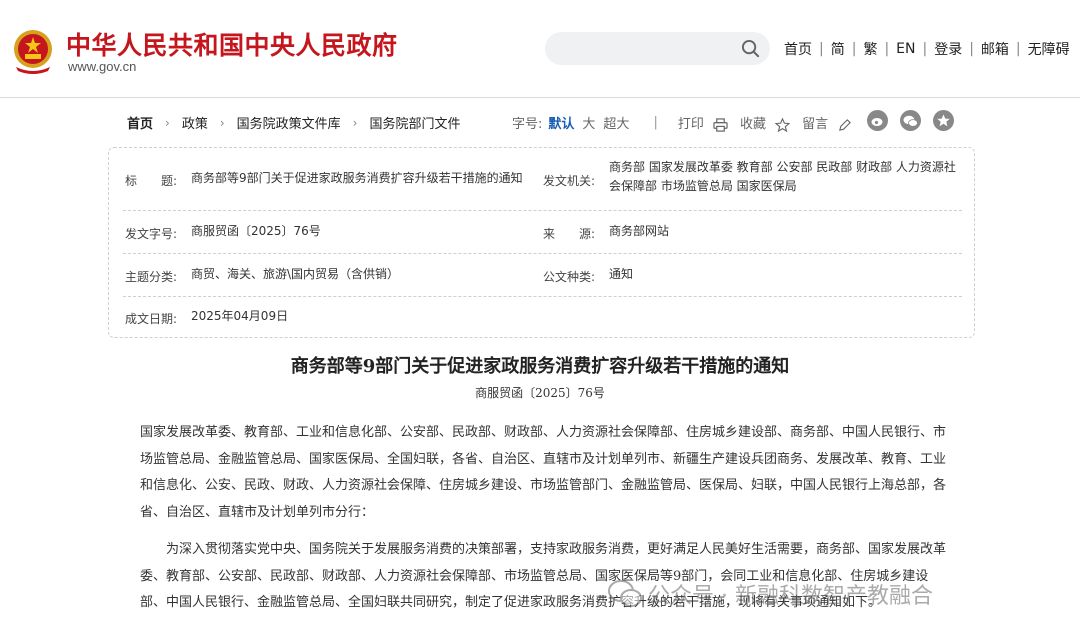 This screenshot has width=1080, height=641. What do you see at coordinates (527, 124) in the screenshot?
I see `font-size-label: 字号:` at bounding box center [527, 124].